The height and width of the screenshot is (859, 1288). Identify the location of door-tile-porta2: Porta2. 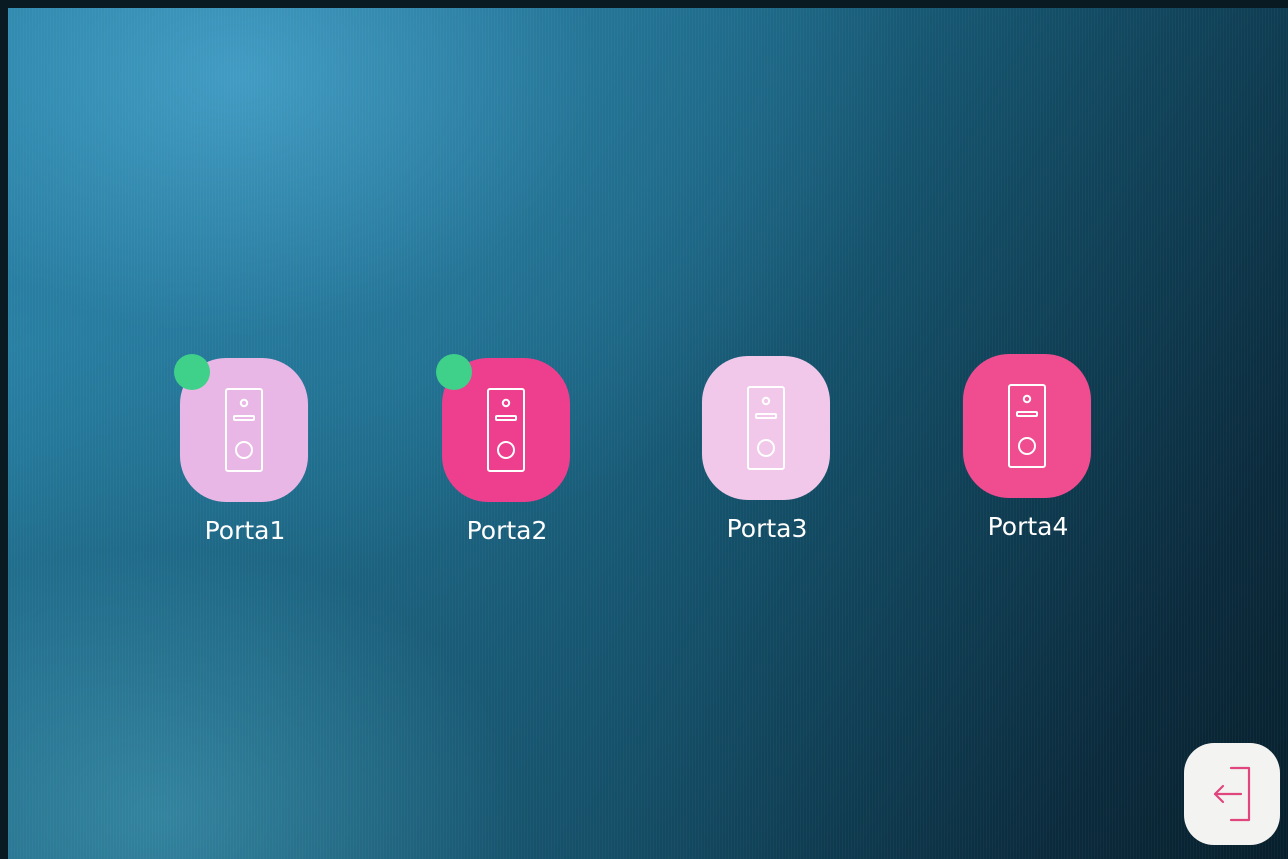
(504, 449).